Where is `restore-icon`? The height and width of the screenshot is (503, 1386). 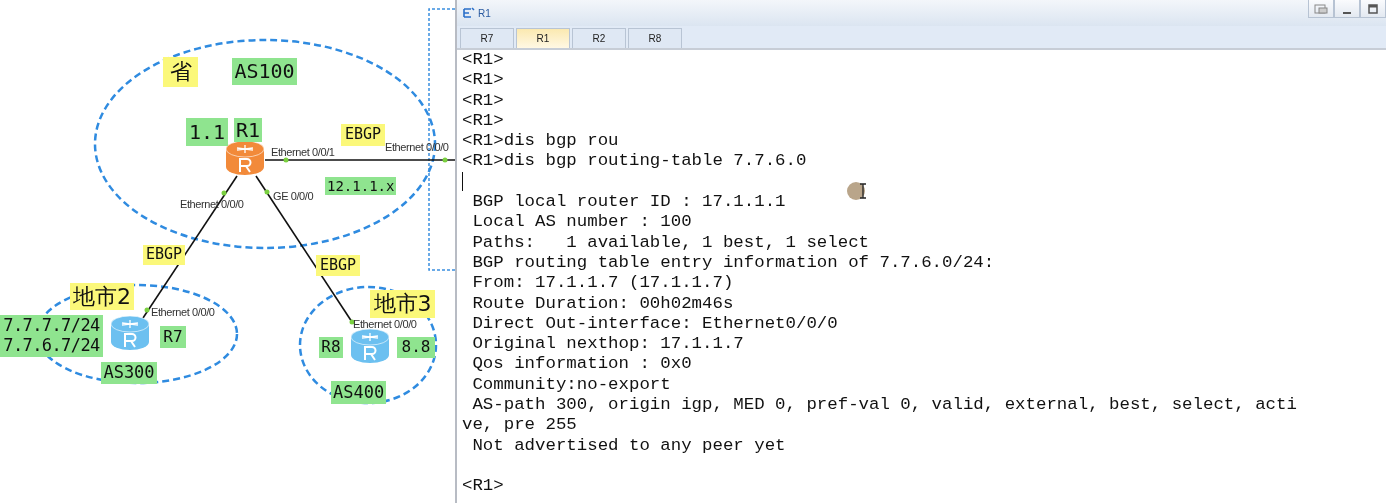 restore-icon is located at coordinates (1321, 8).